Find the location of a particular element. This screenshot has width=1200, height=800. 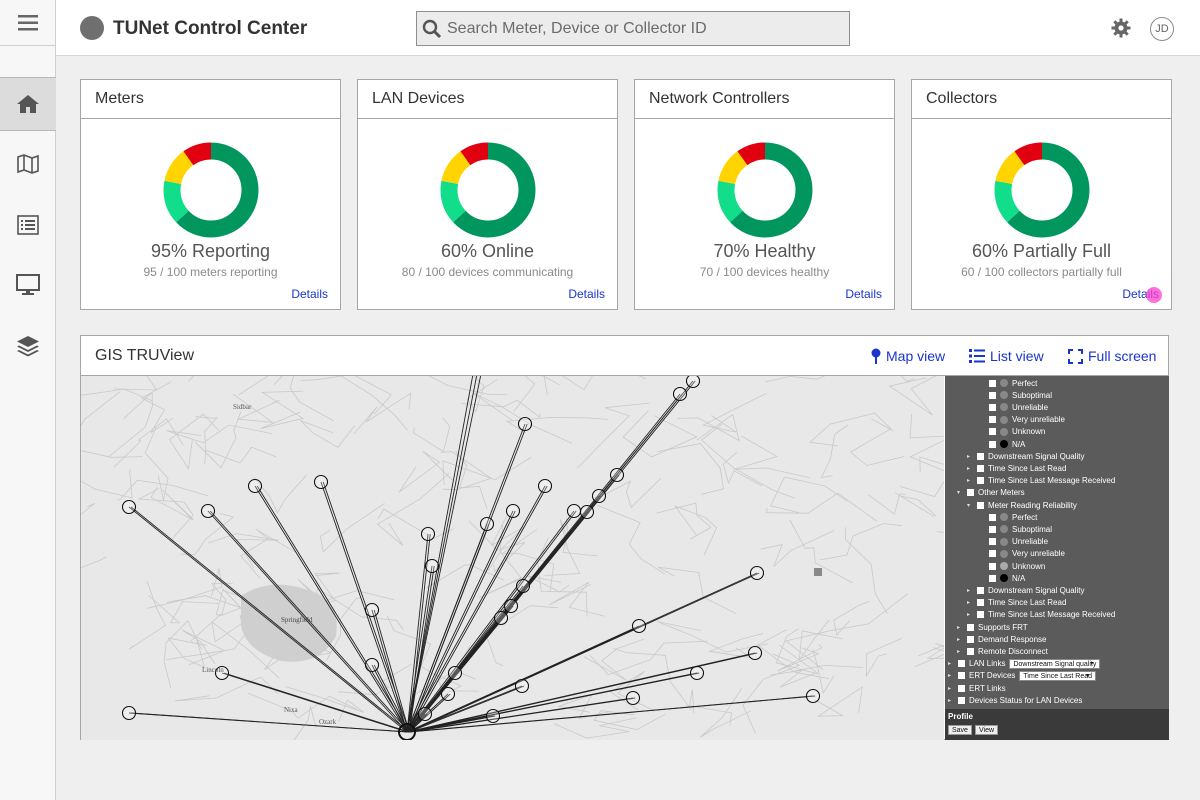

legend-row: Unknown is located at coordinates (1017, 566).